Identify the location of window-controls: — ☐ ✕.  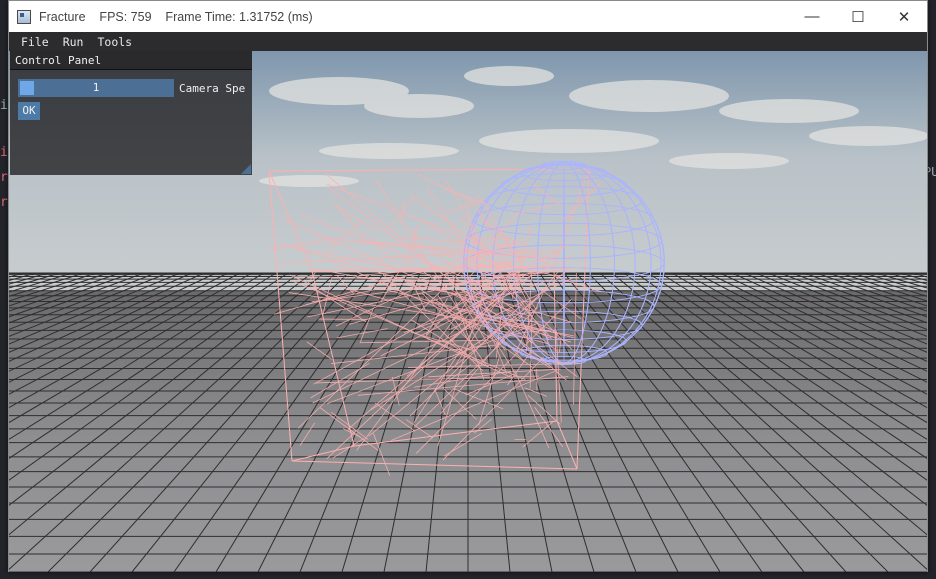
(858, 16).